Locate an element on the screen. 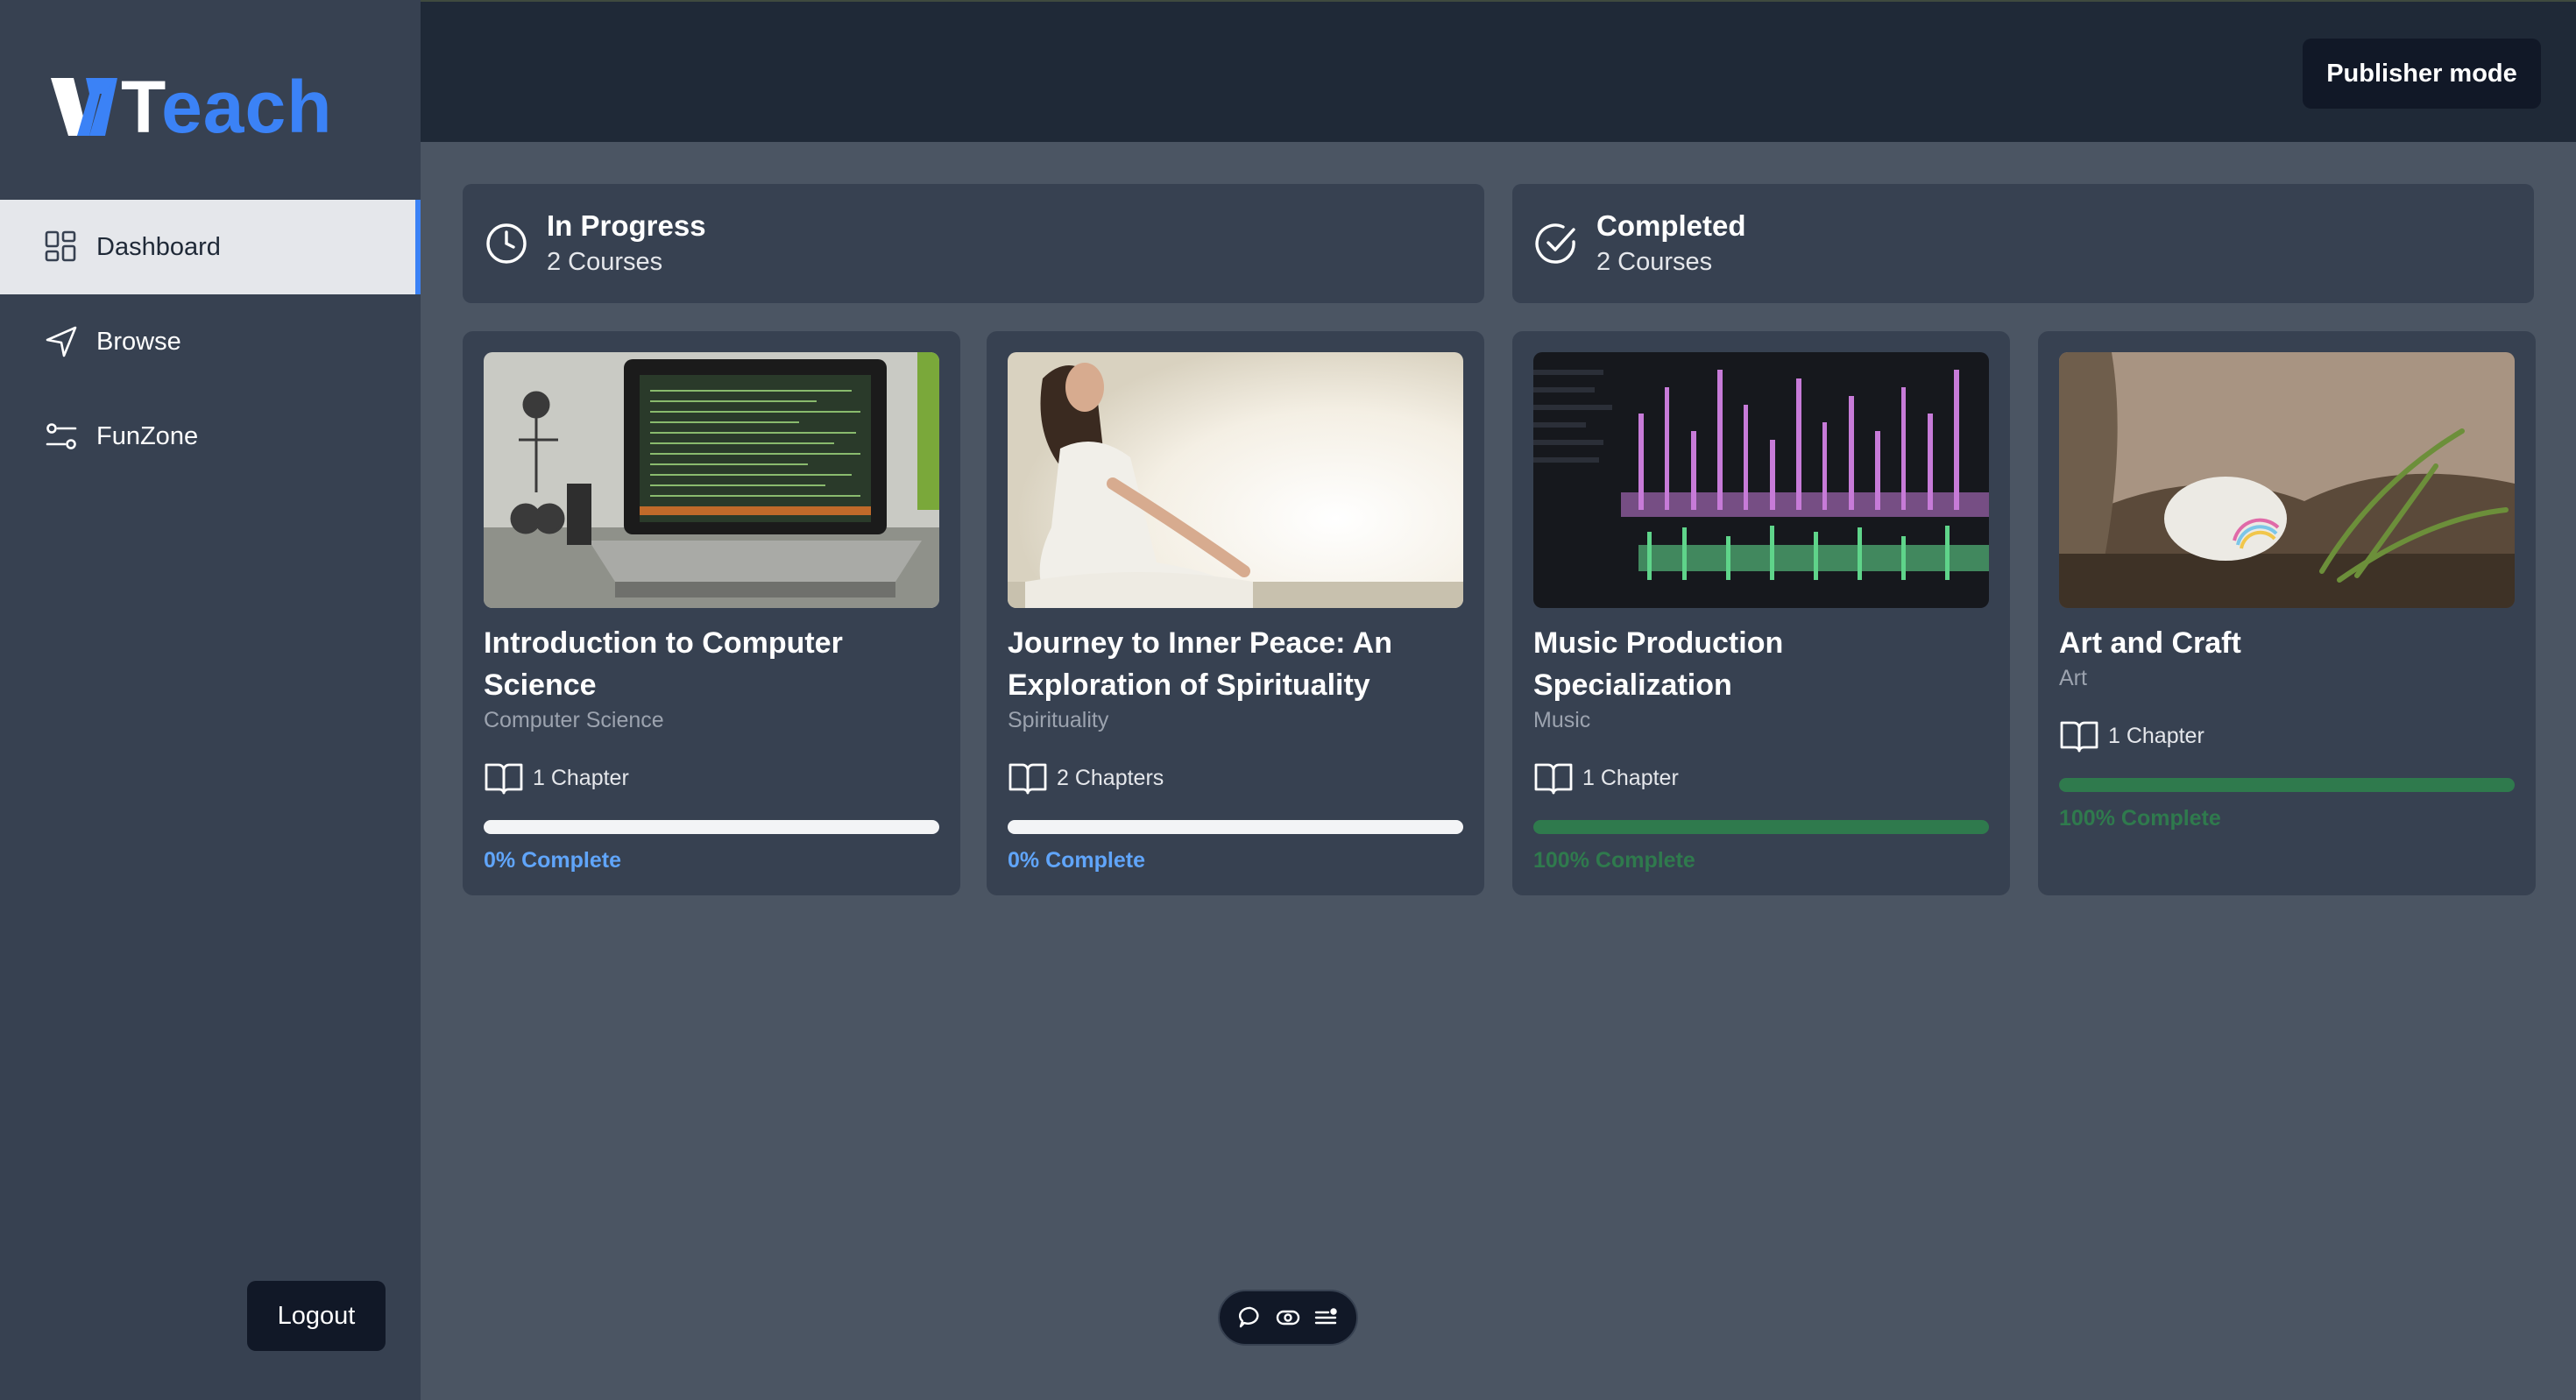  course-category: Music is located at coordinates (1562, 720).